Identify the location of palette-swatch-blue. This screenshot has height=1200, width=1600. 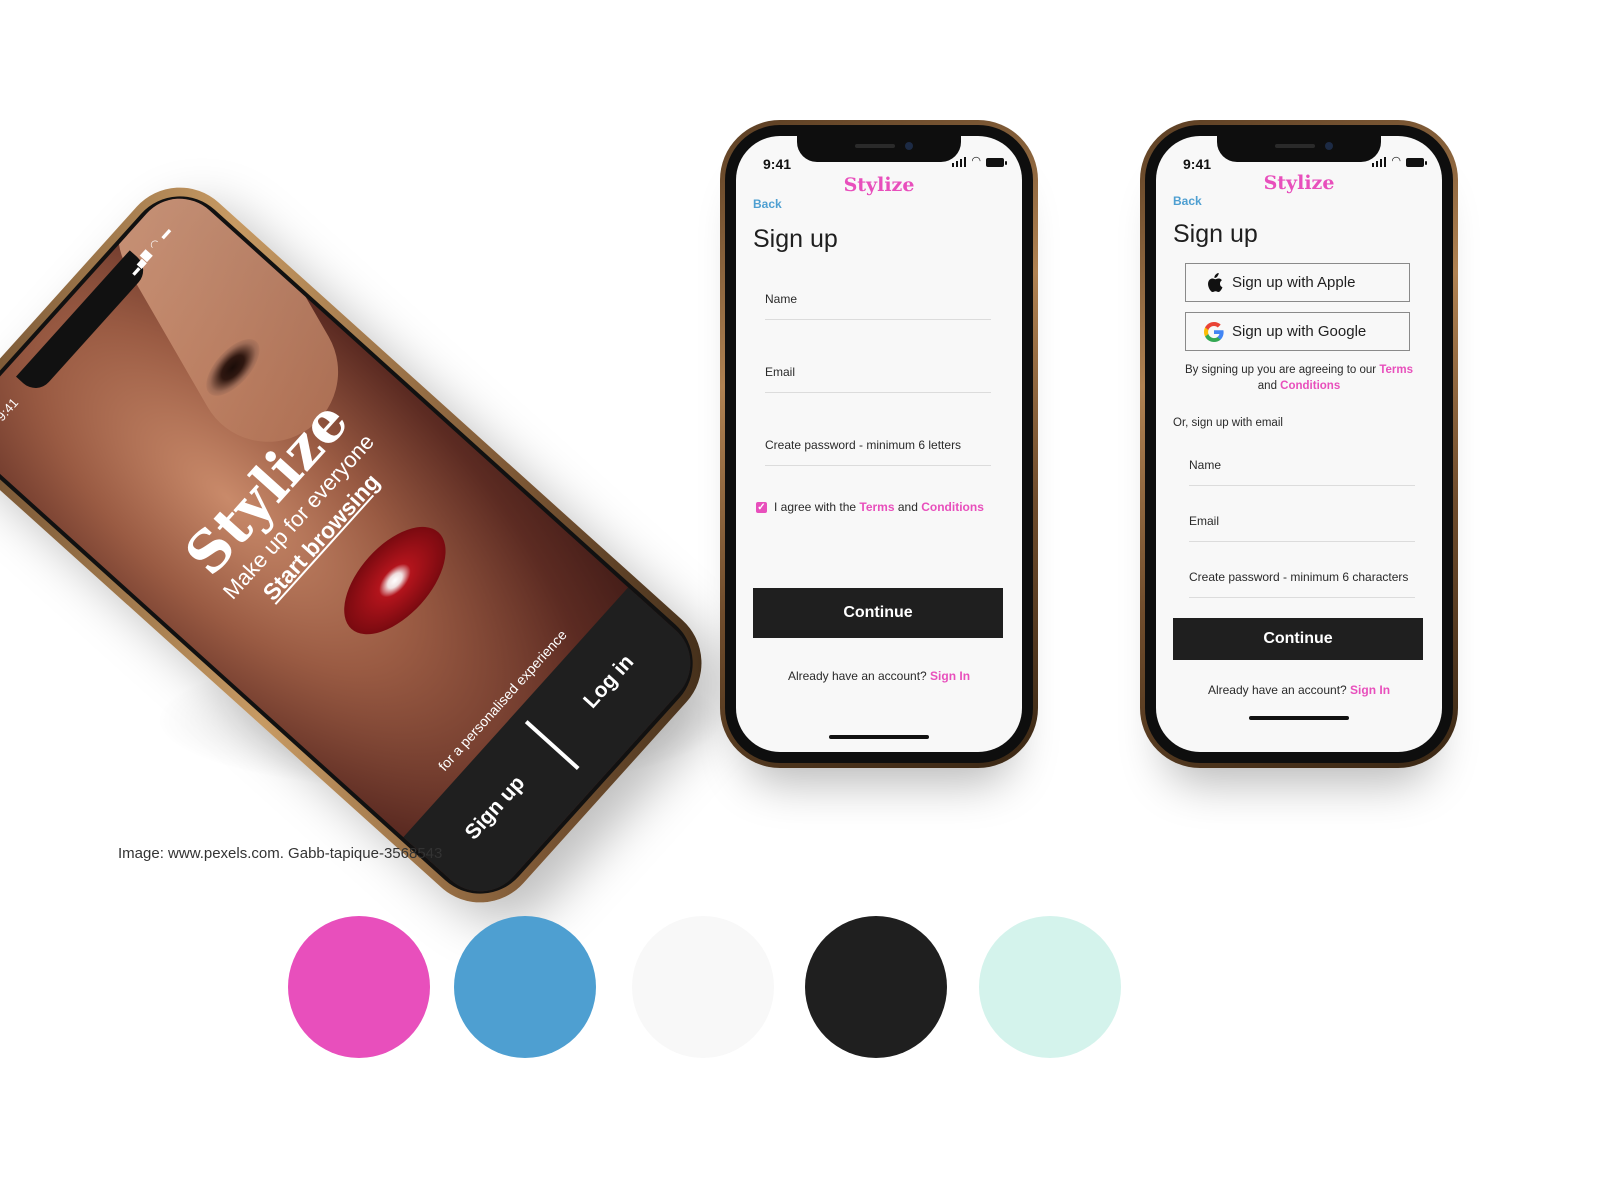
(525, 987).